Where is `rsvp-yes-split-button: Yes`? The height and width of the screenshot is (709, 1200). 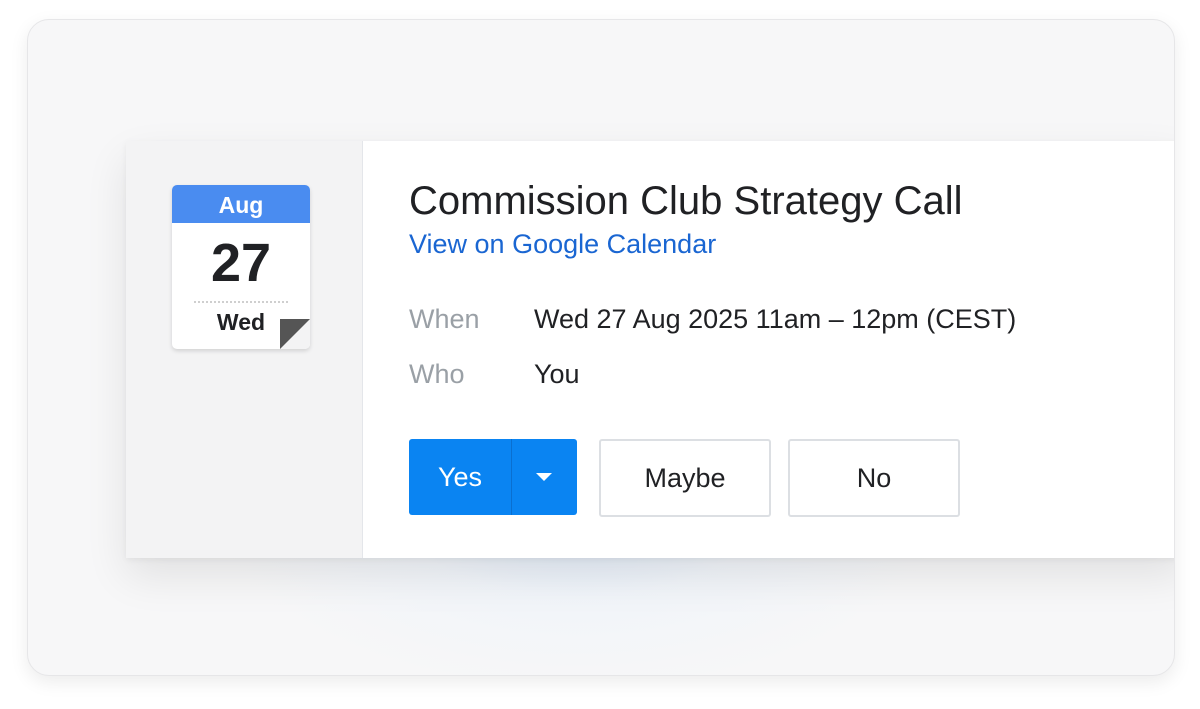
rsvp-yes-split-button: Yes is located at coordinates (493, 477).